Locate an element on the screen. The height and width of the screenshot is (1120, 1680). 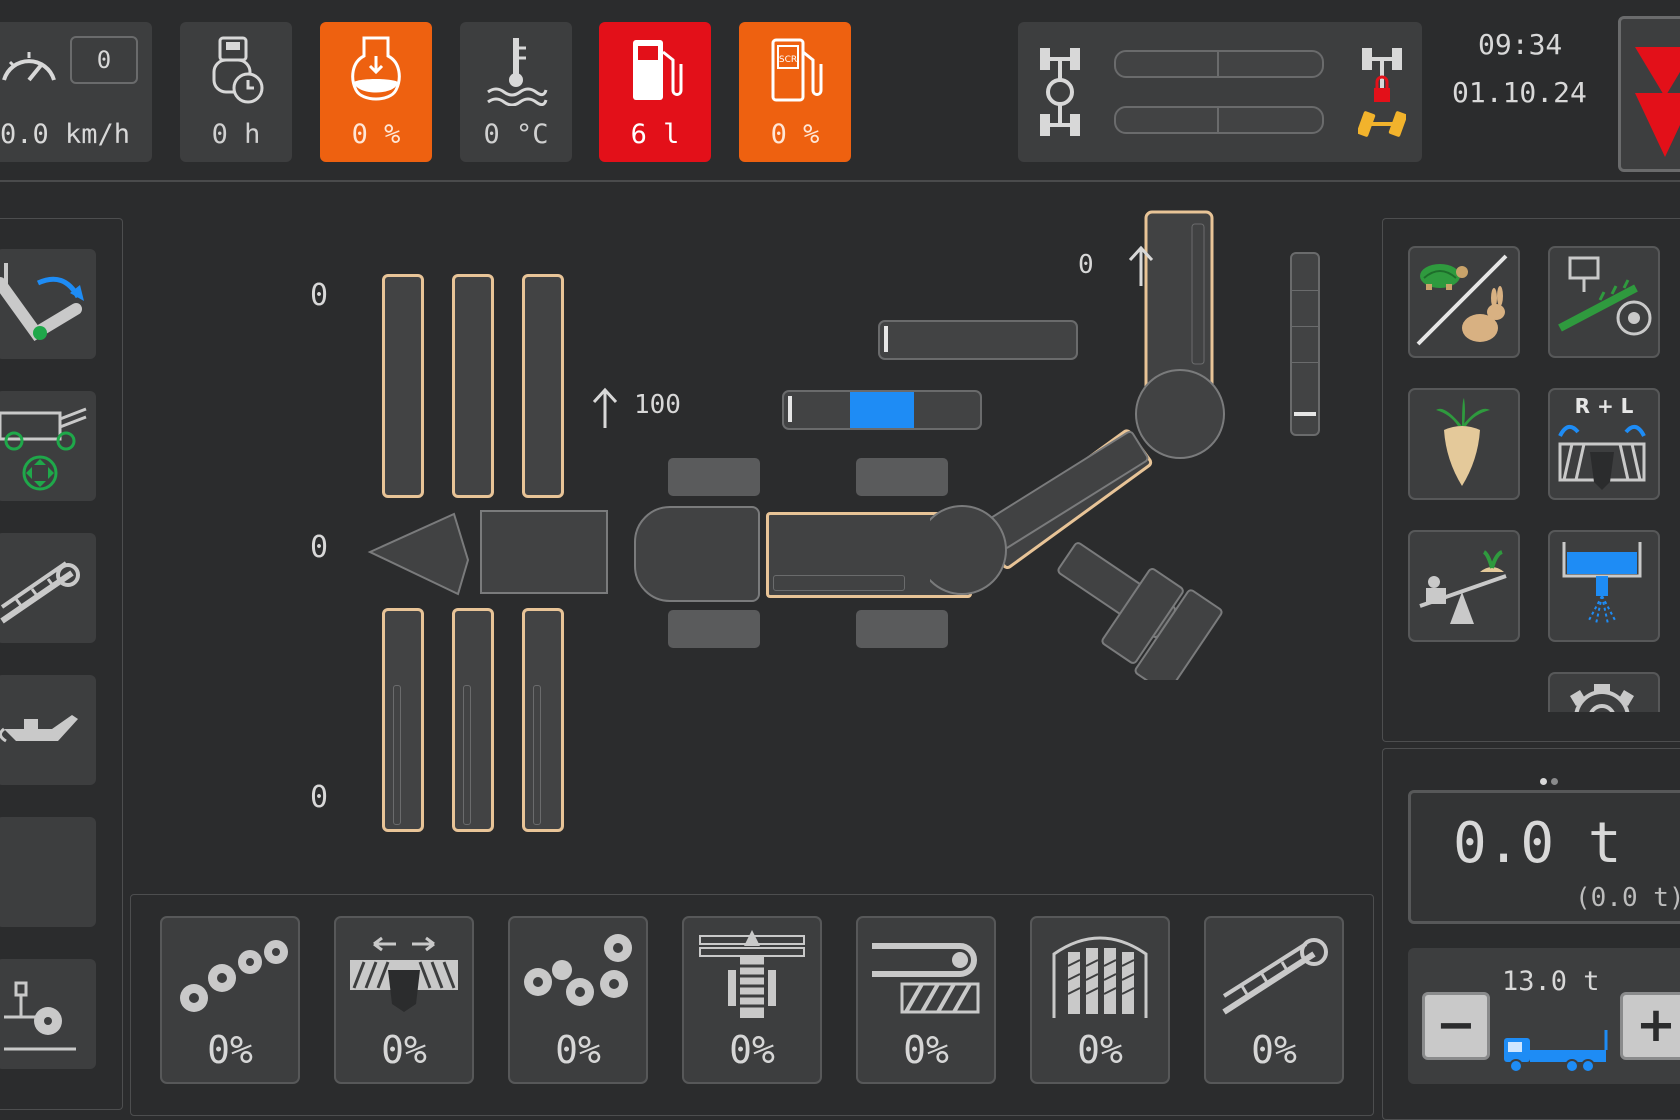
water-spray-icon is located at coordinates (1602, 583).